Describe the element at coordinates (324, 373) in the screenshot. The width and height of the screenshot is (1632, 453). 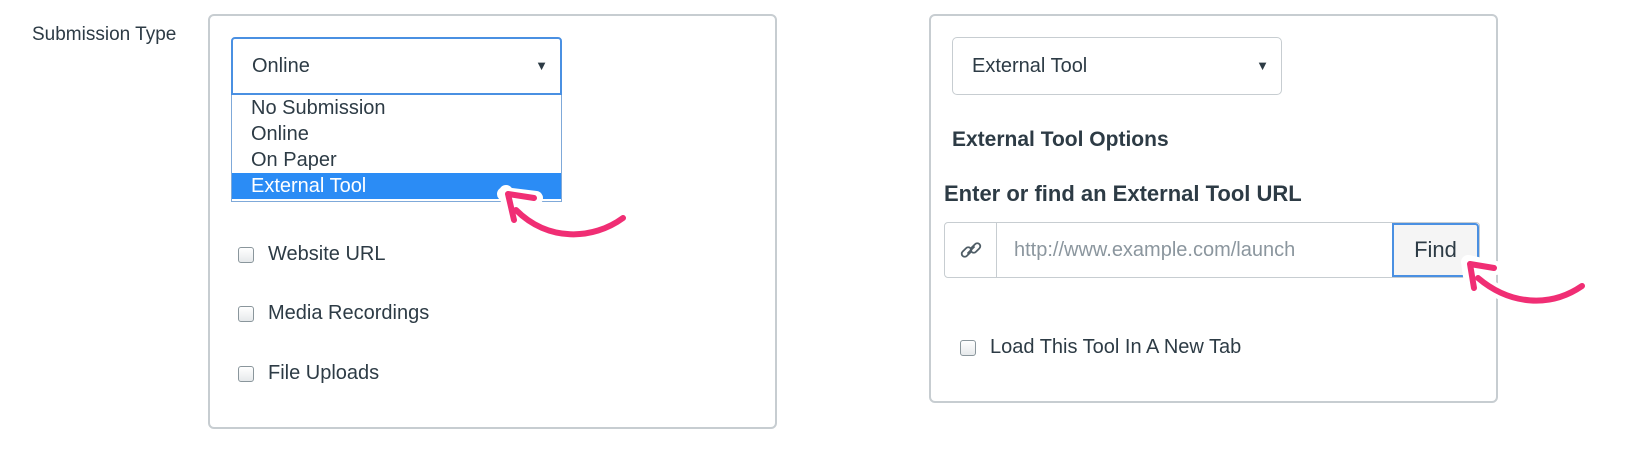
I see `file-uploads-label: File Uploads` at that location.